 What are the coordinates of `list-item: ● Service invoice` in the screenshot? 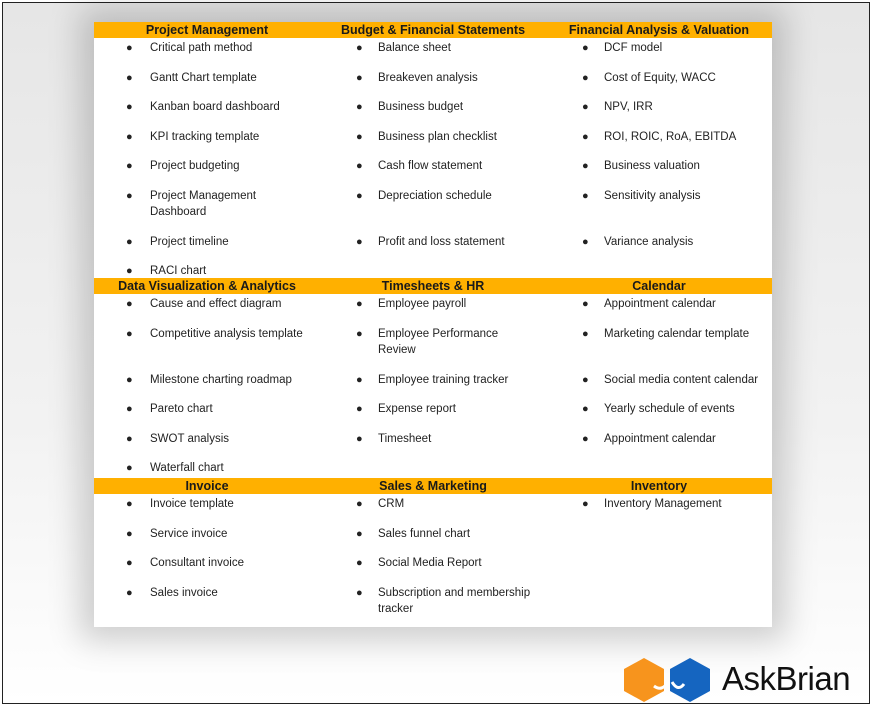 It's located at (207, 539).